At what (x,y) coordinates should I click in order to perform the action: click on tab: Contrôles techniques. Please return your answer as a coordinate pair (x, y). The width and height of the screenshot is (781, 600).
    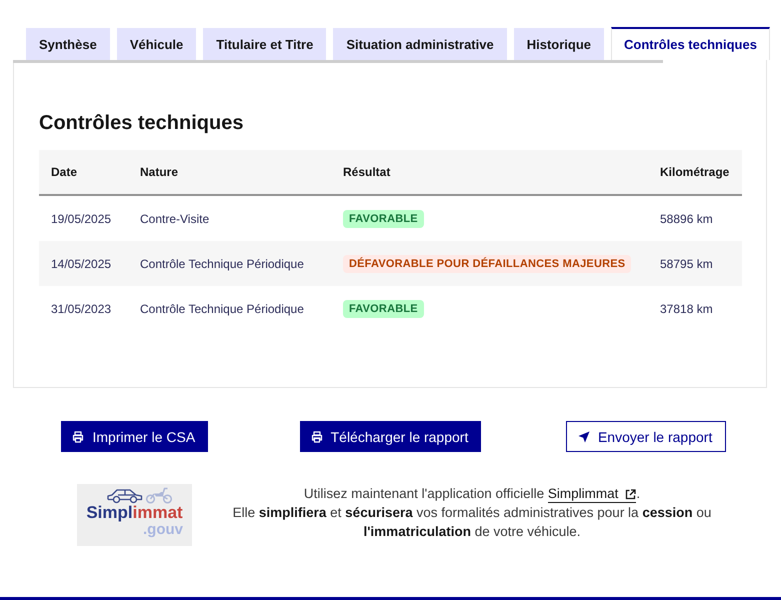
    Looking at the image, I should click on (690, 43).